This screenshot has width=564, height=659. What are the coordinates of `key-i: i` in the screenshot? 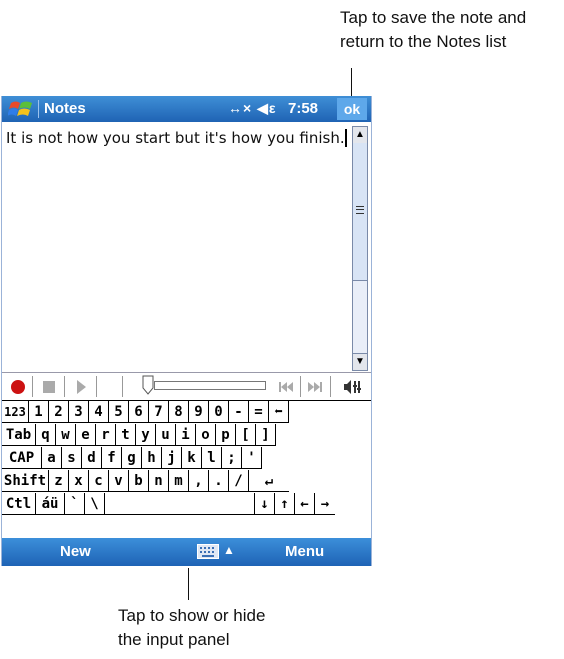 It's located at (186, 435).